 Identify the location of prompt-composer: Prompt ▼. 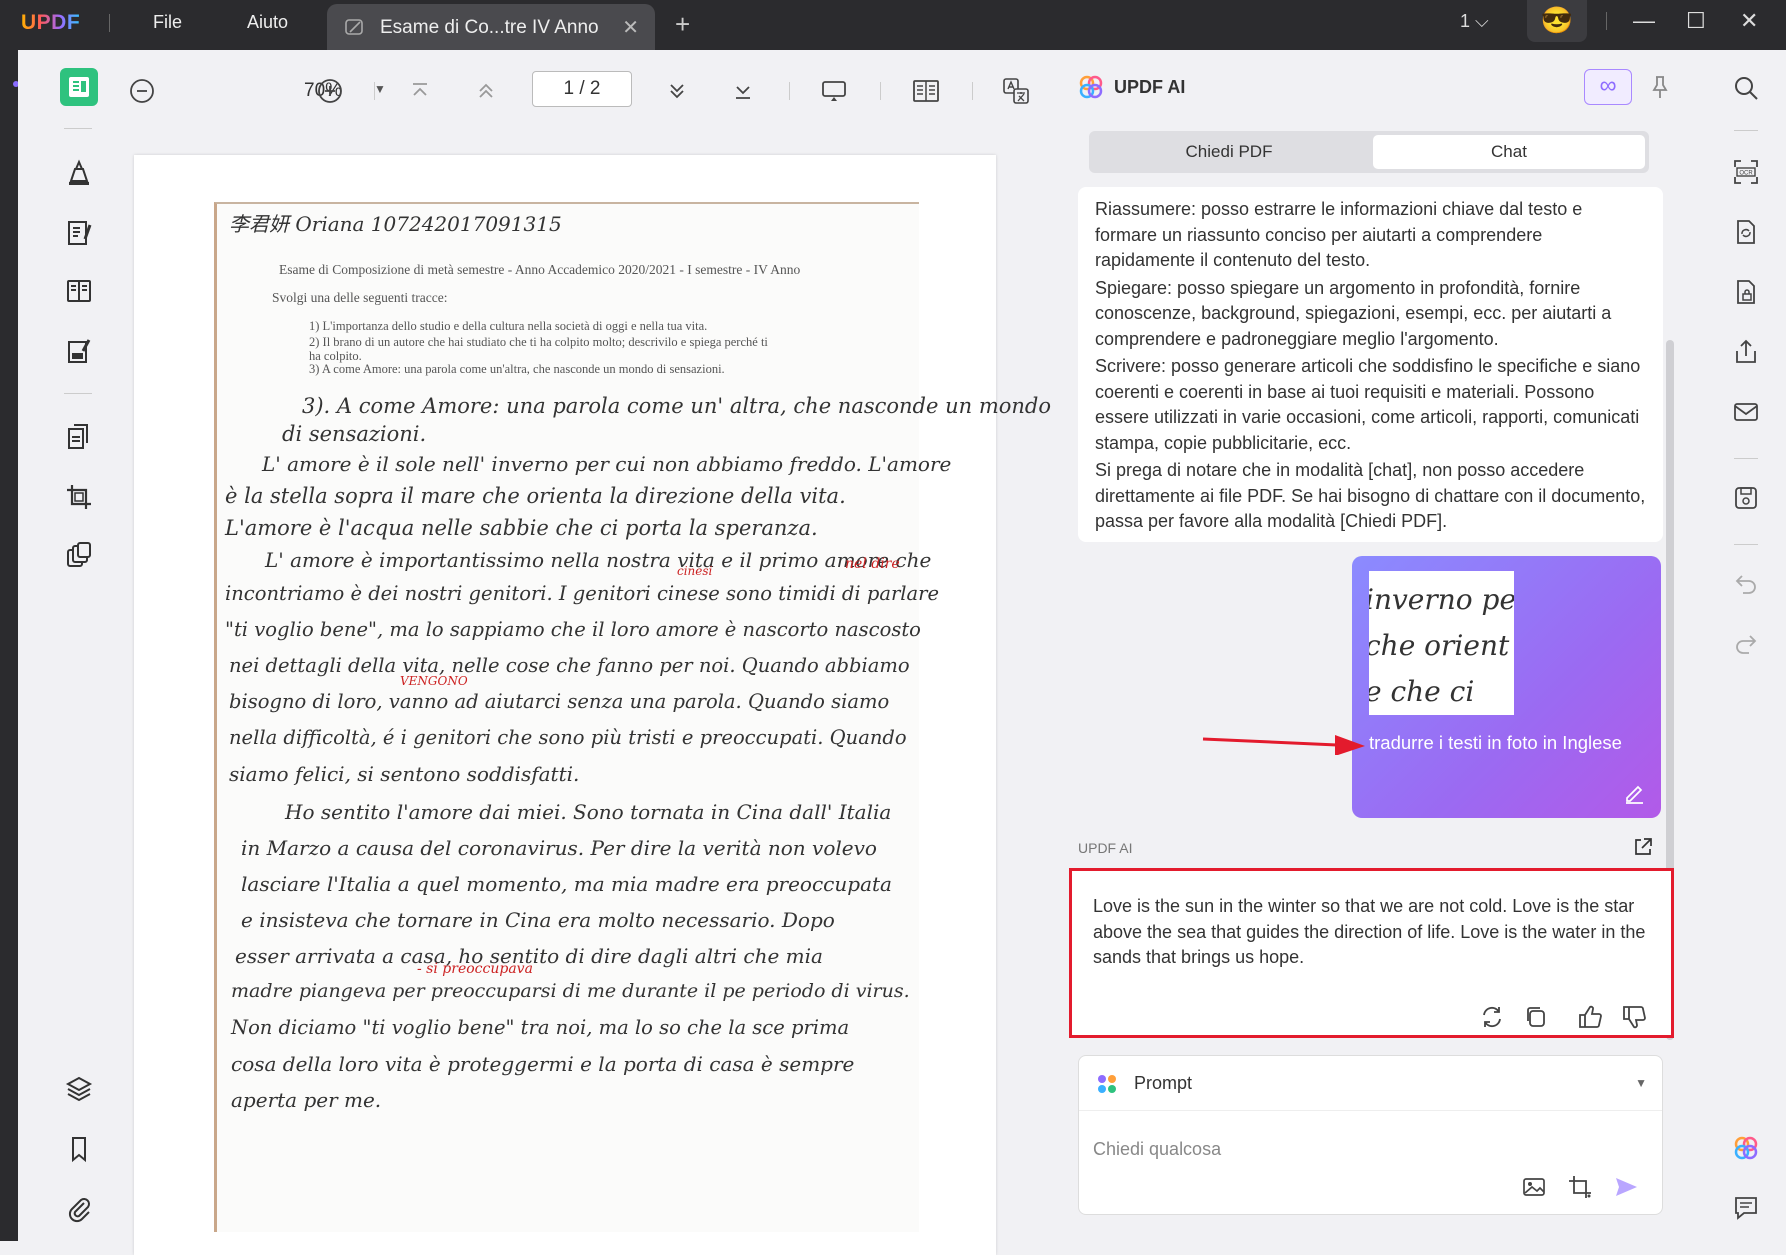
(1370, 1135).